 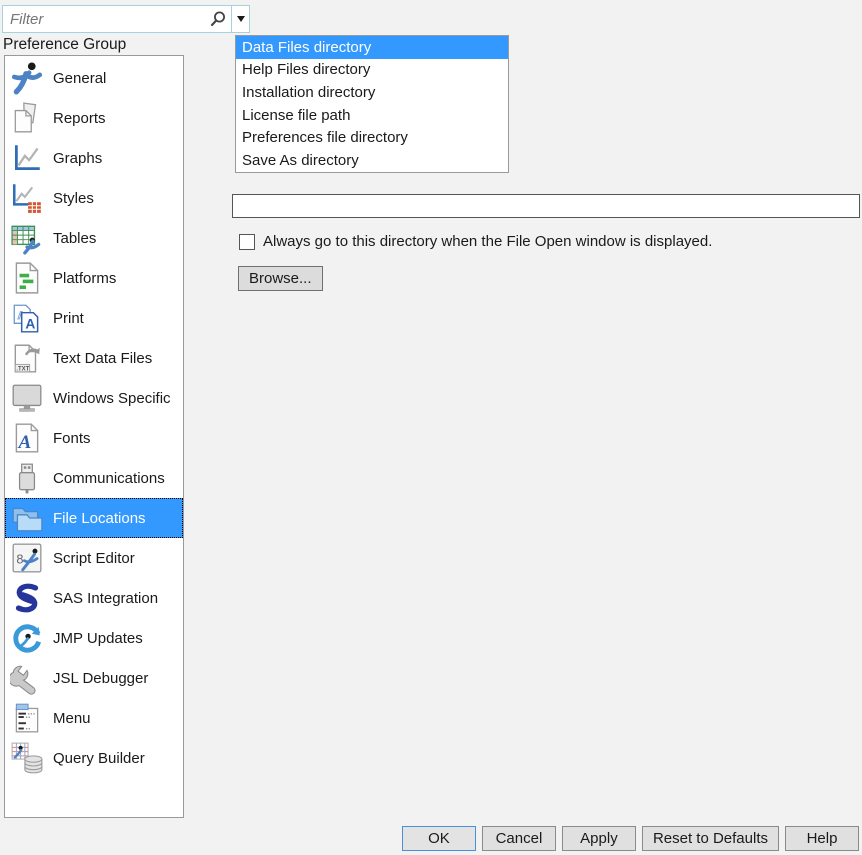 I want to click on jmp-updates-icon, so click(x=27, y=638).